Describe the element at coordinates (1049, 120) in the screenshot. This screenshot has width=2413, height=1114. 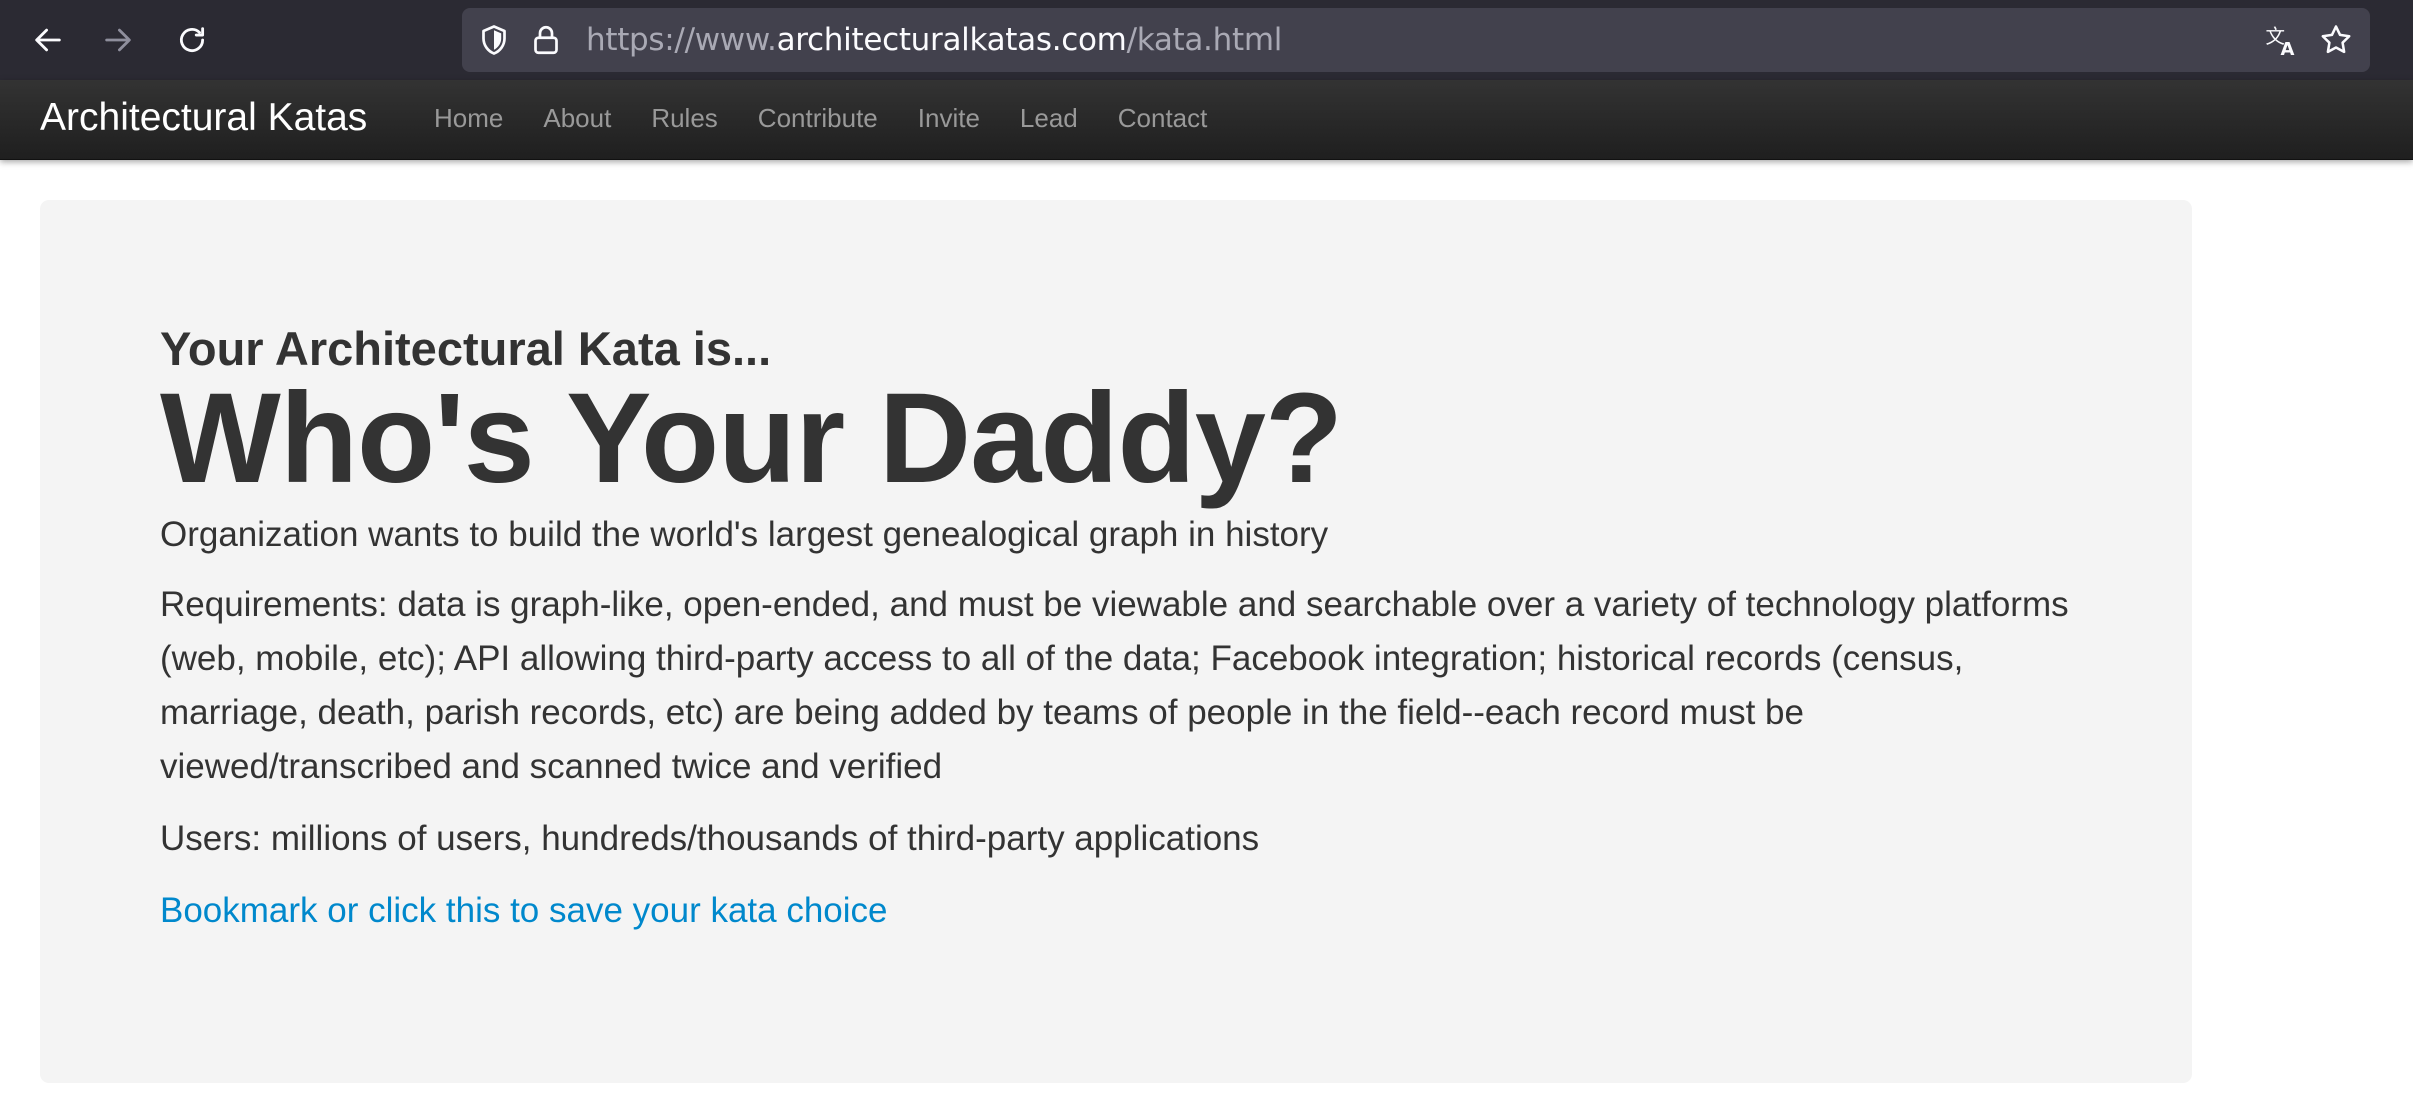
I see `nav-link-lead: Lead` at that location.